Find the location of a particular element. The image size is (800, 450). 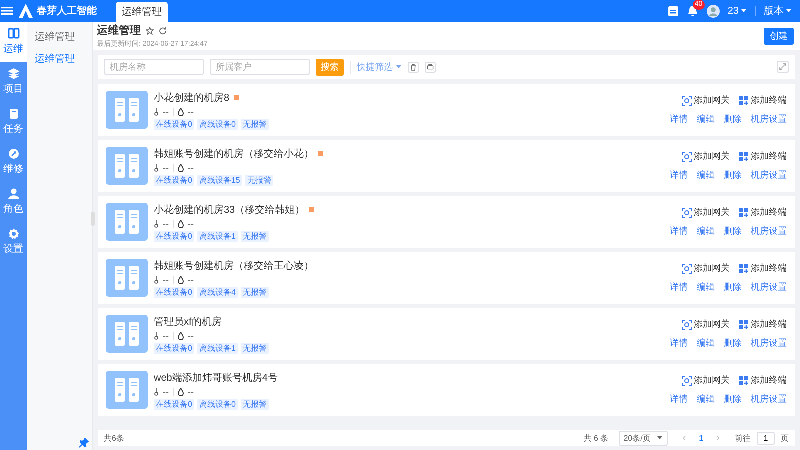

menu-item: 运维管理 is located at coordinates (59, 59).